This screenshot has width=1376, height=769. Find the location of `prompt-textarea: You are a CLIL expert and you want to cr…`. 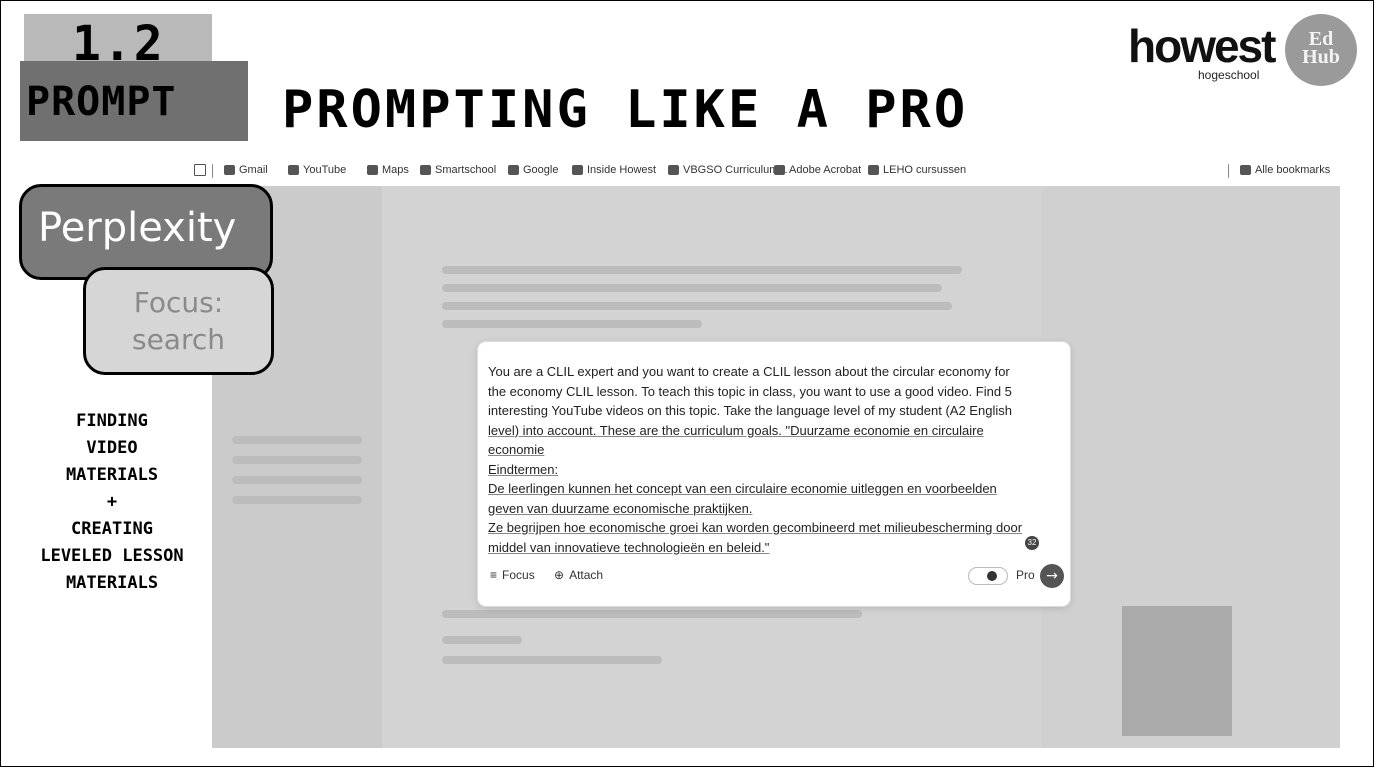

prompt-textarea: You are a CLIL expert and you want to cr… is located at coordinates (767, 459).